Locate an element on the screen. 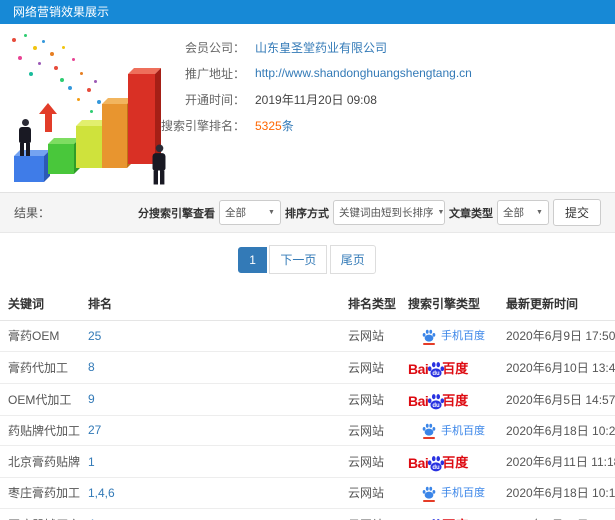  next-page-button: 下一页 is located at coordinates (298, 259).